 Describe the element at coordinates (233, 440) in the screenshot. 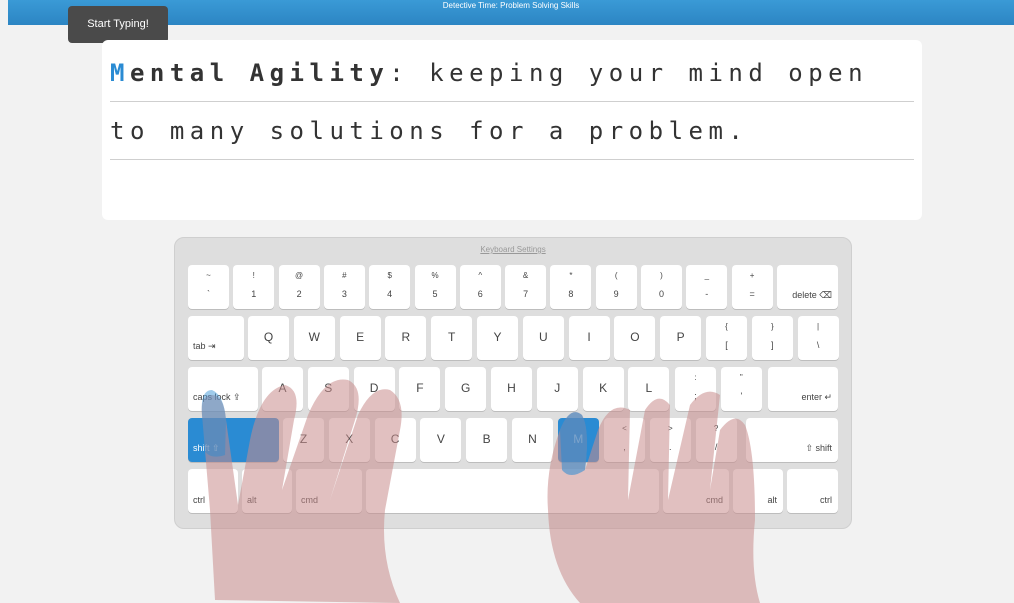

I see `shift-left-key: shift ⇧` at that location.